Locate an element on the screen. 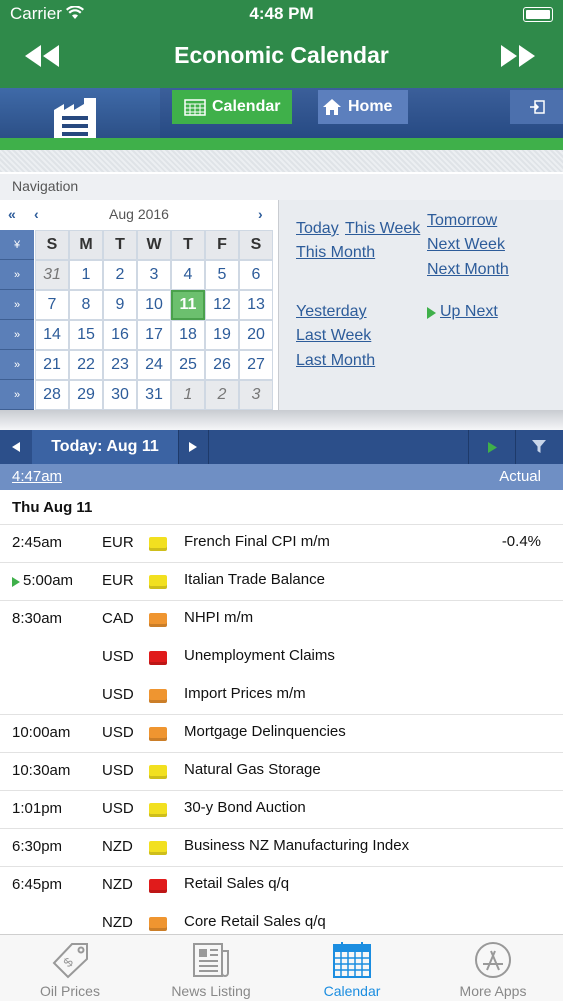  calendar-day: 21 is located at coordinates (52, 365).